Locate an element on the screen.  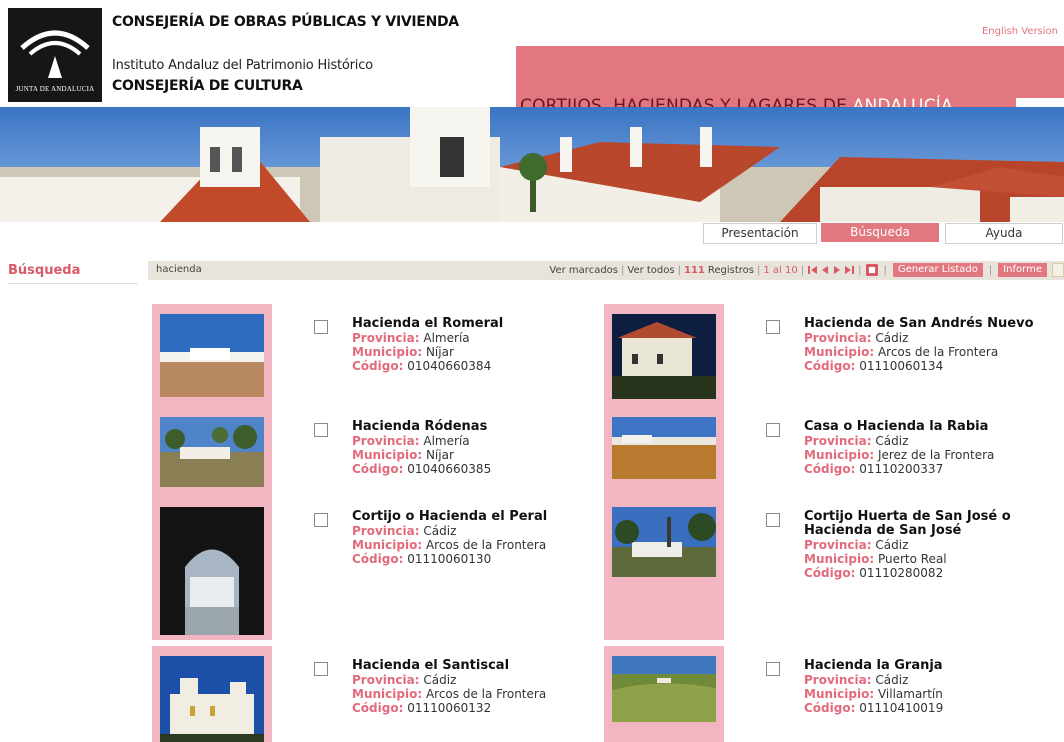
codigo-value: 01110280082 is located at coordinates (901, 573).